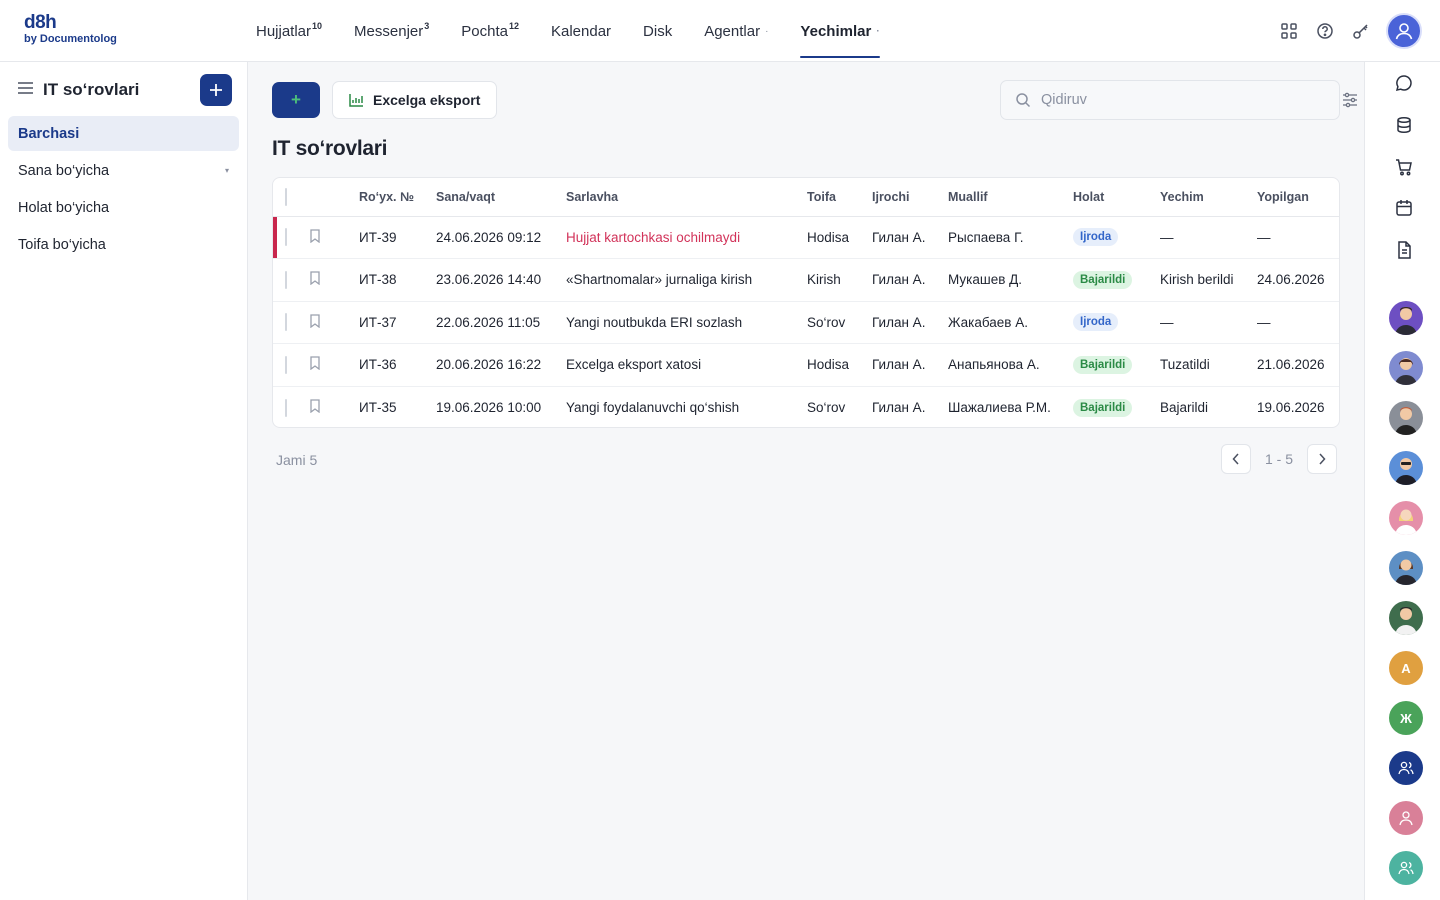 Image resolution: width=1440 pixels, height=900 pixels. Describe the element at coordinates (389, 31) in the screenshot. I see `nav-label: Messenjer` at that location.